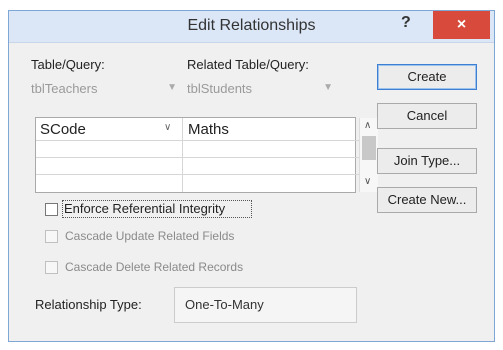 The height and width of the screenshot is (350, 503). I want to click on cascade-delete-checkbox, so click(51, 267).